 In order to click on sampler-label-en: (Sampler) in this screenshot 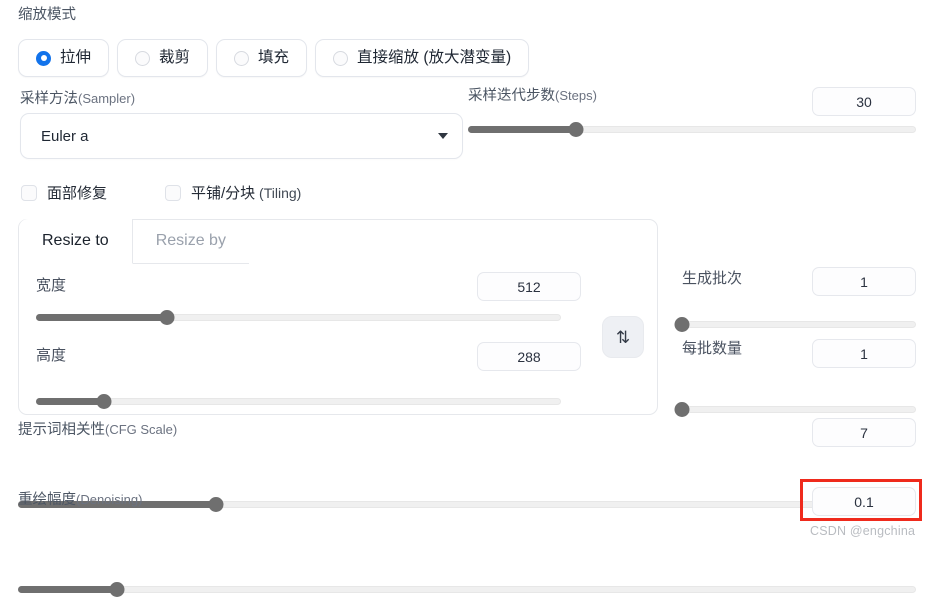, I will do `click(107, 98)`.